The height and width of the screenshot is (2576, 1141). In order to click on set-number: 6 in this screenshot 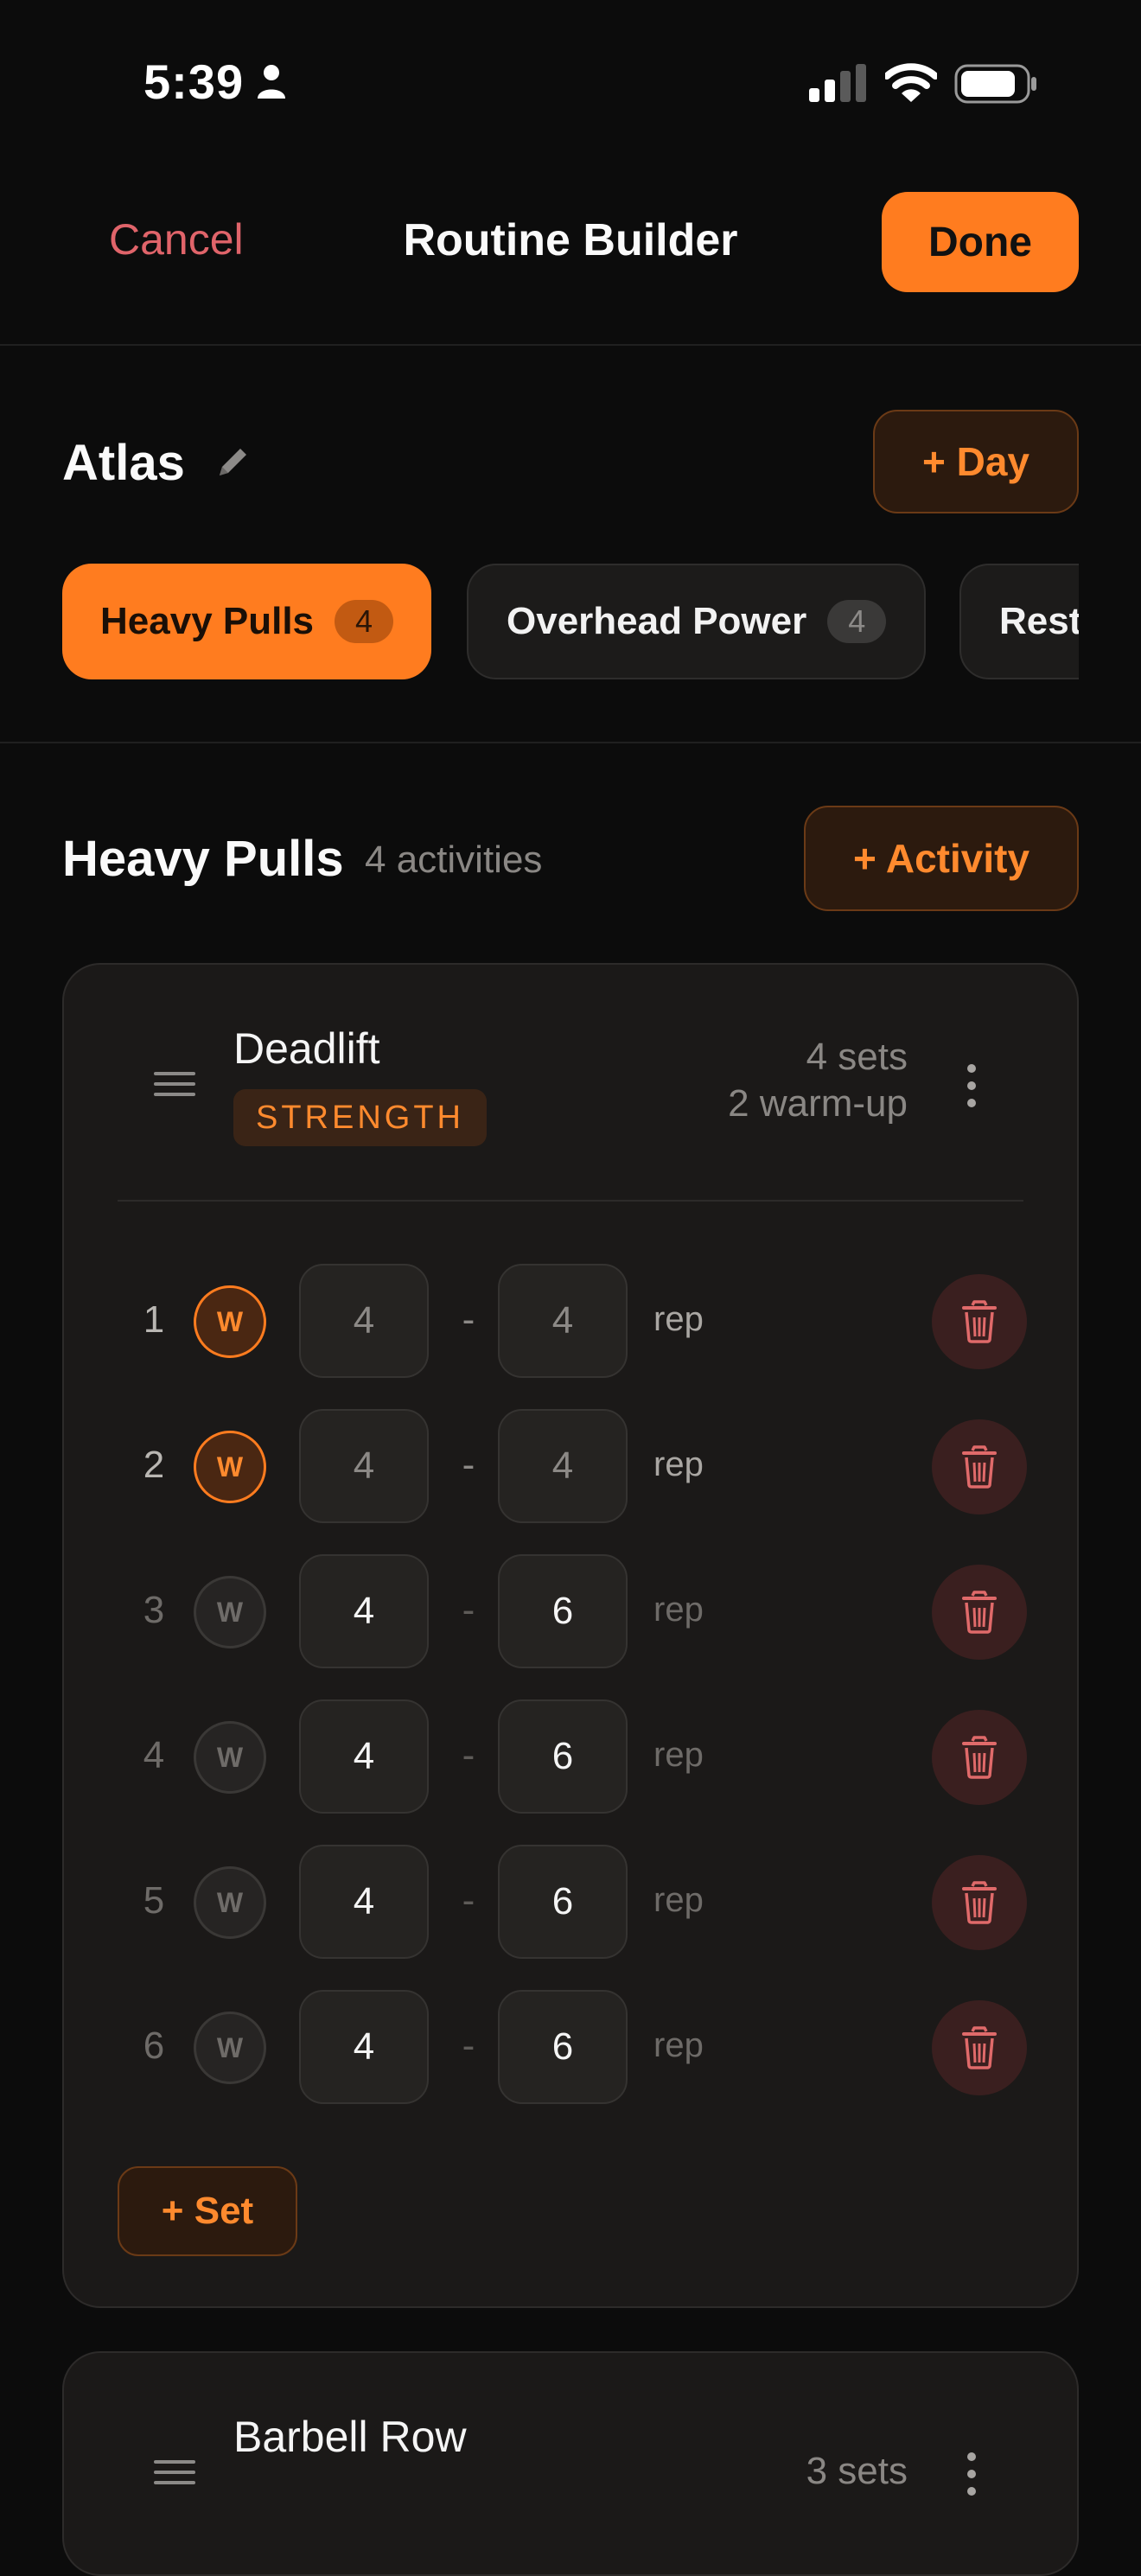, I will do `click(154, 2045)`.